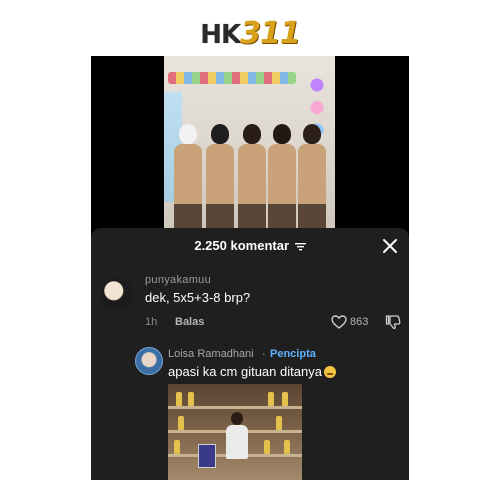  I want to click on close-icon, so click(390, 246).